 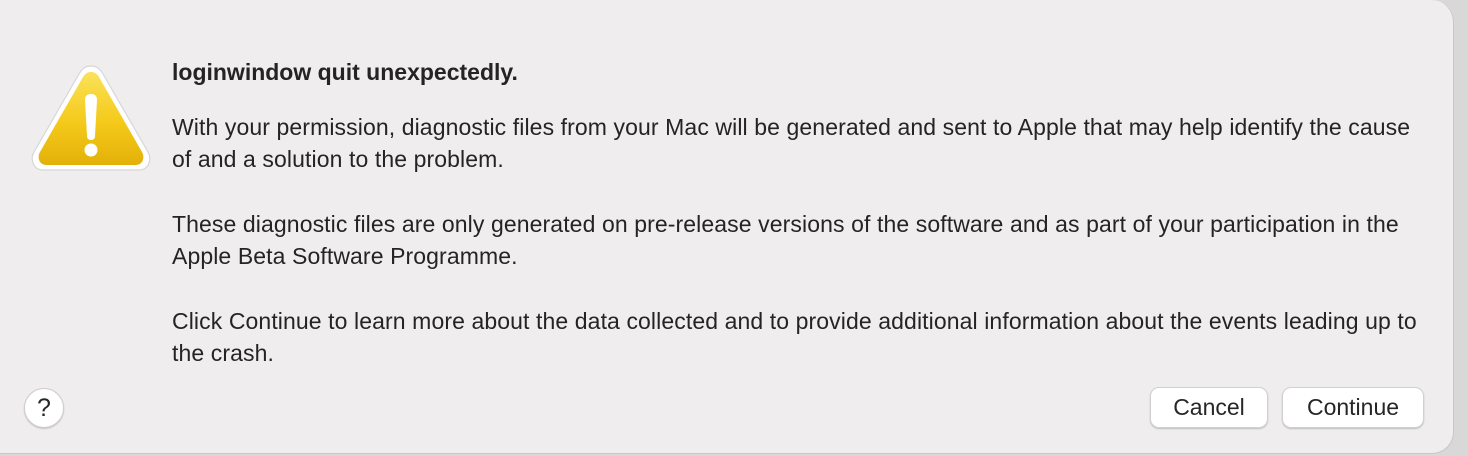 I want to click on dialog-title: loginwindow quit unexpectedly., so click(x=345, y=72).